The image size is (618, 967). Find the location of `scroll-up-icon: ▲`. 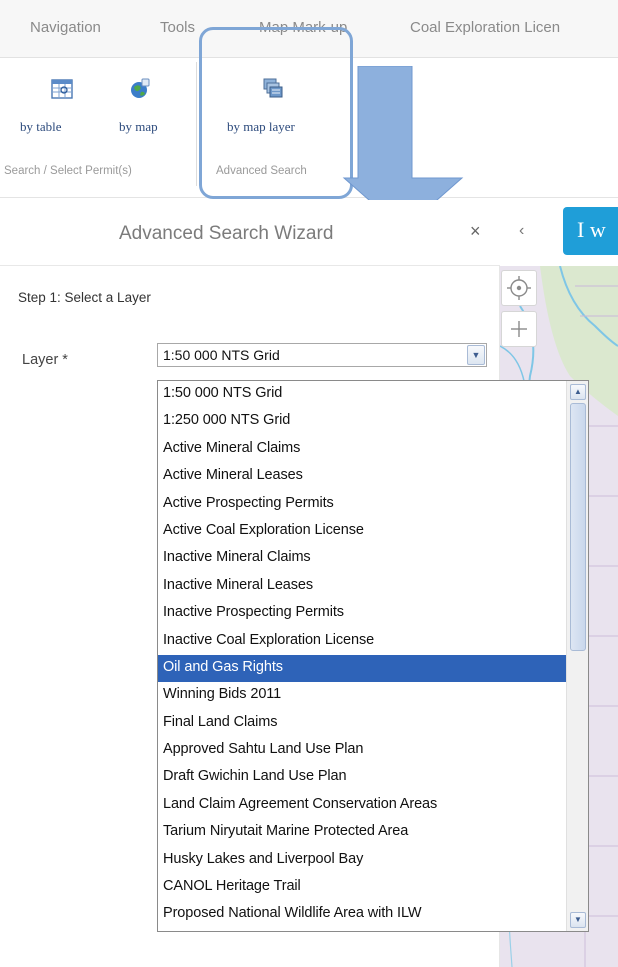

scroll-up-icon: ▲ is located at coordinates (578, 392).